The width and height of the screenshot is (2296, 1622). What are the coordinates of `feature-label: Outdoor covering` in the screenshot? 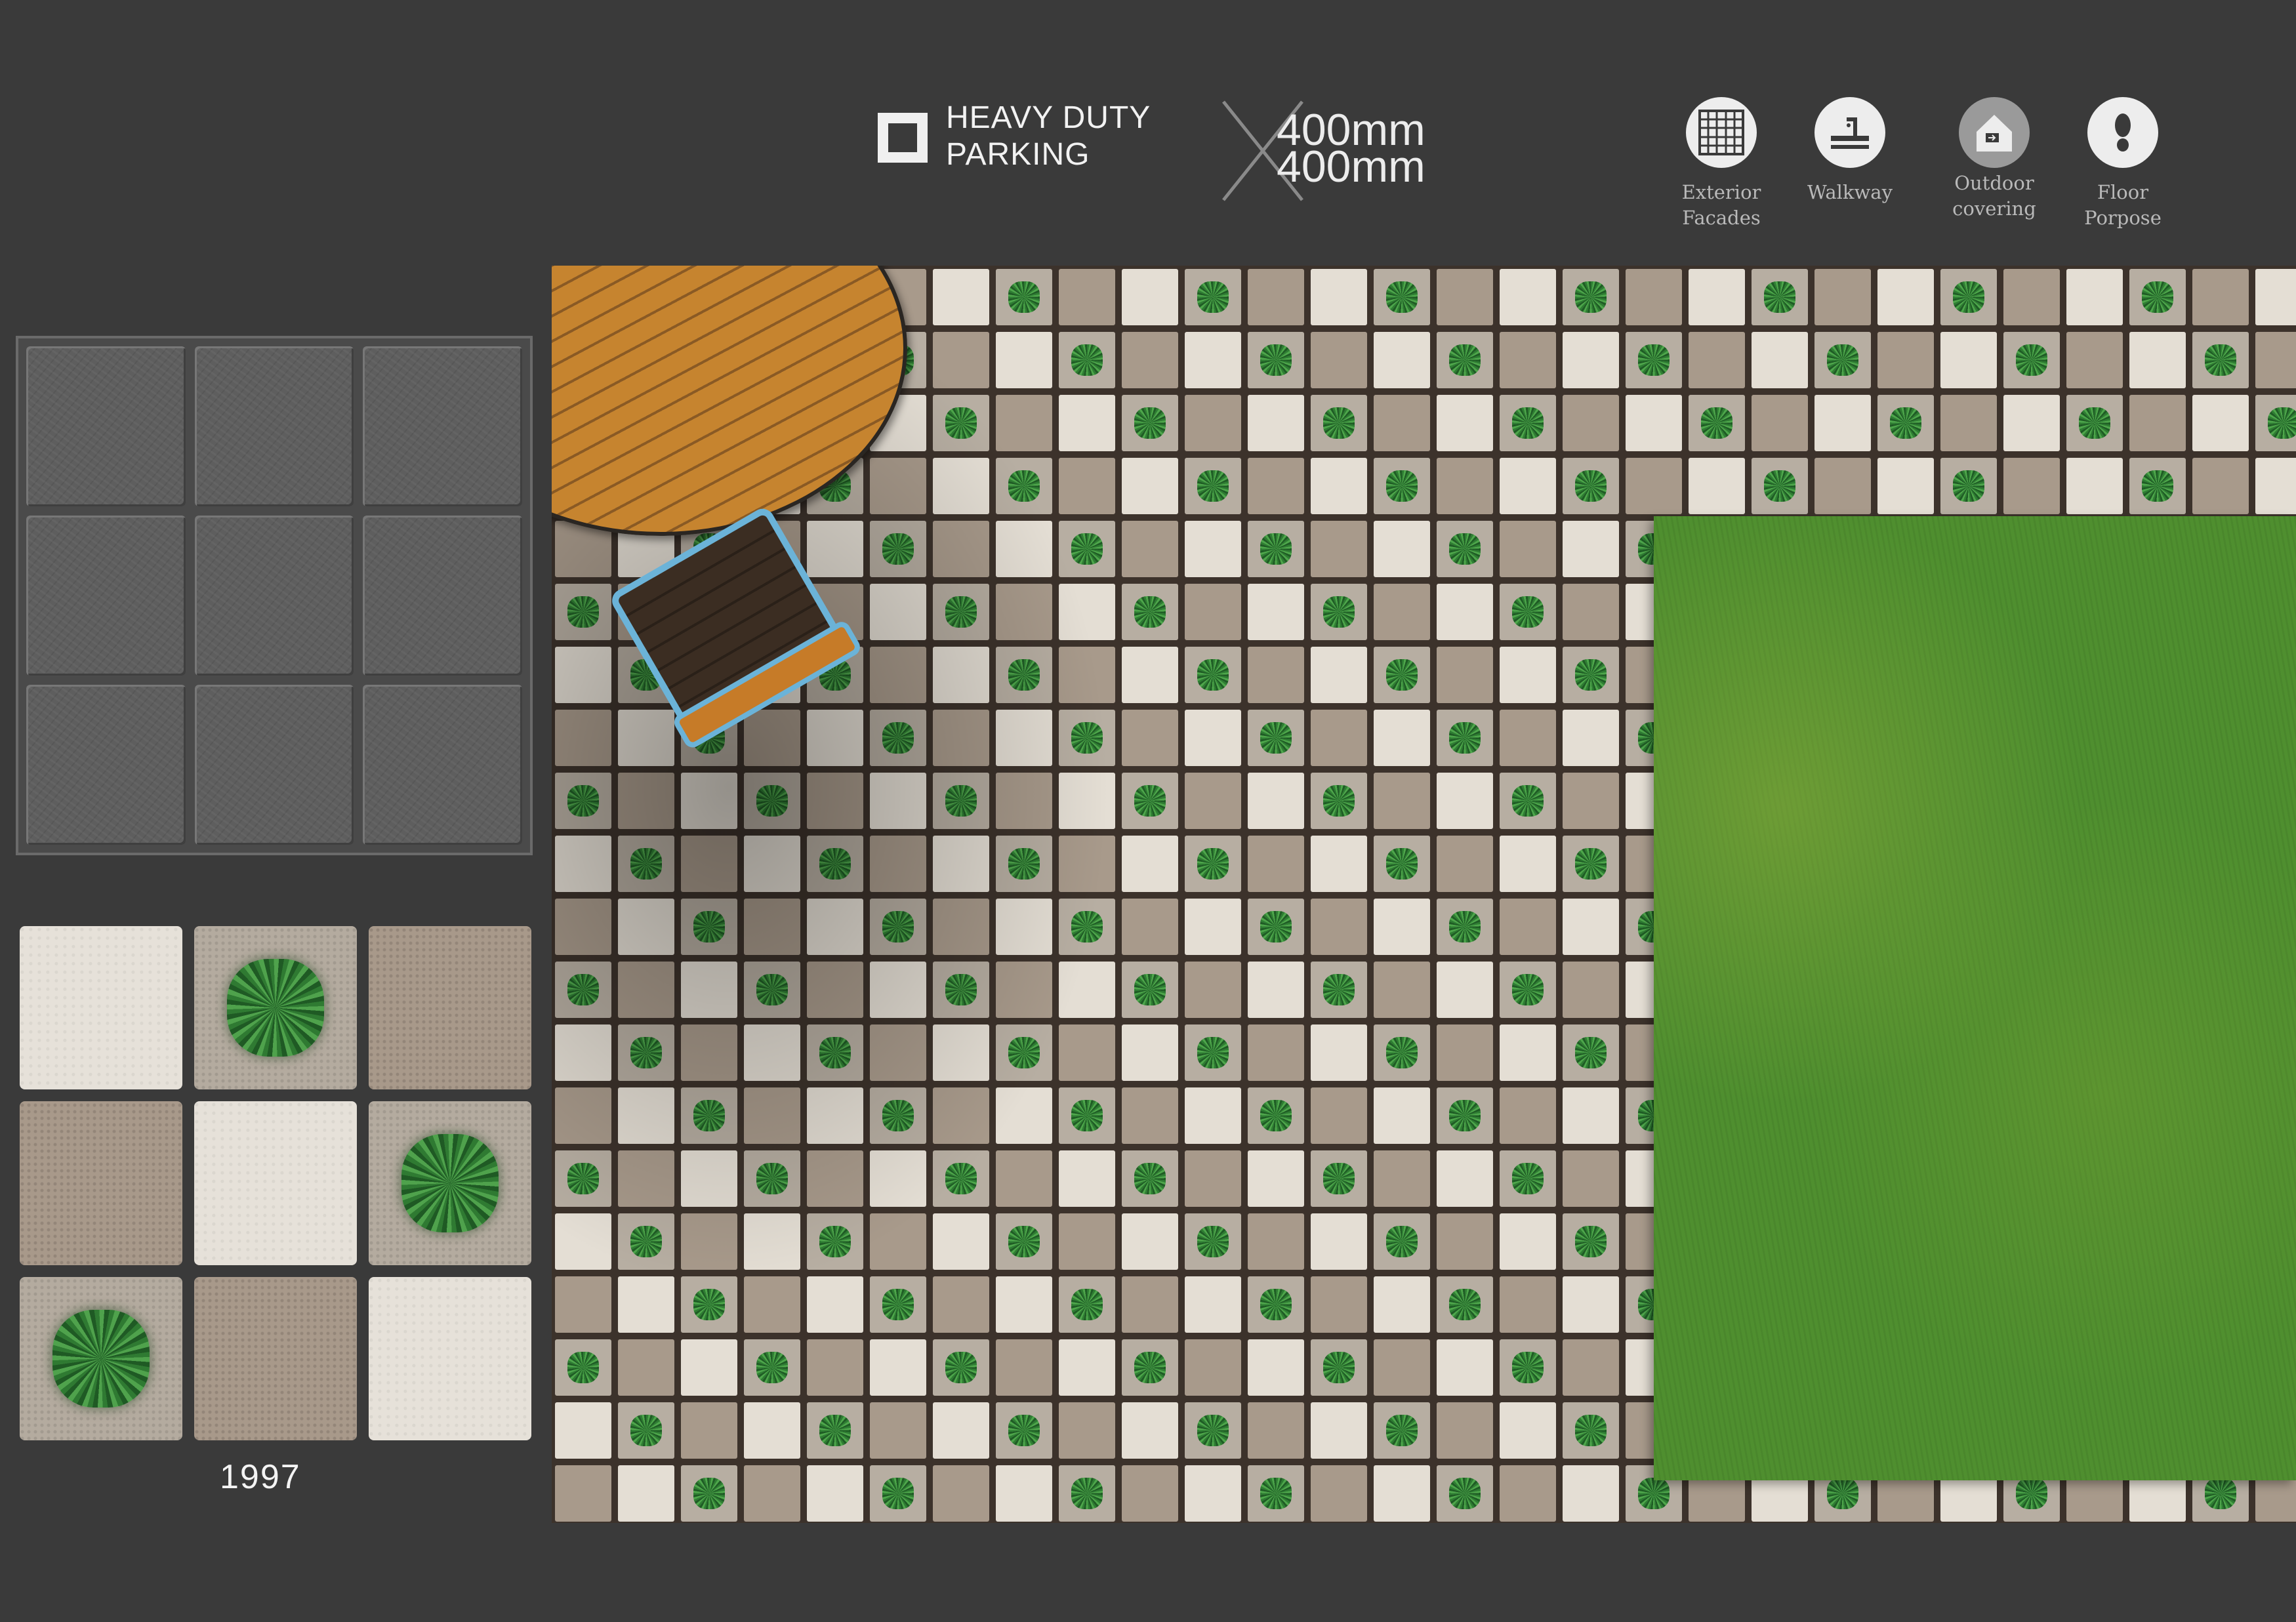 It's located at (1994, 196).